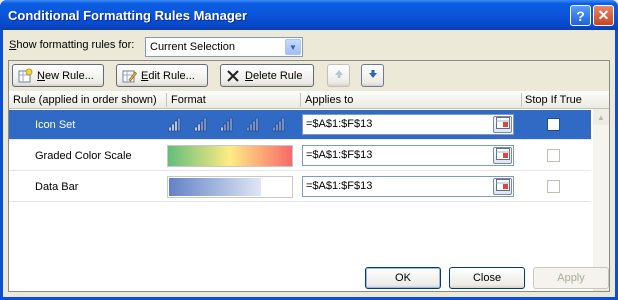 The image size is (618, 300). What do you see at coordinates (55, 125) in the screenshot?
I see `rule-name: Icon Set` at bounding box center [55, 125].